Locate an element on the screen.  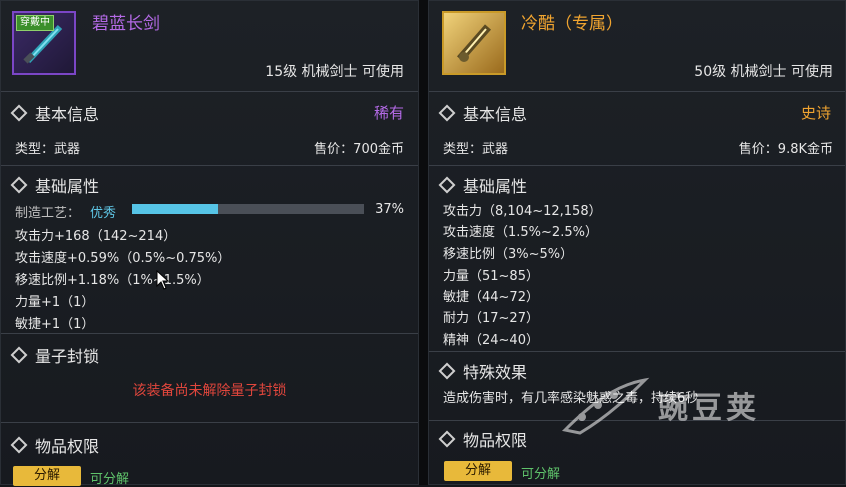
attribute-line: 耐力（17~27） is located at coordinates (491, 318).